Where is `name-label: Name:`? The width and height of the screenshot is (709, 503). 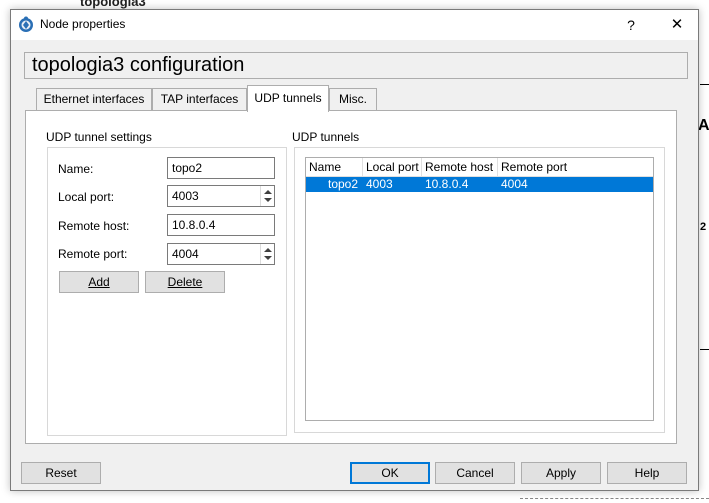
name-label: Name: is located at coordinates (76, 169).